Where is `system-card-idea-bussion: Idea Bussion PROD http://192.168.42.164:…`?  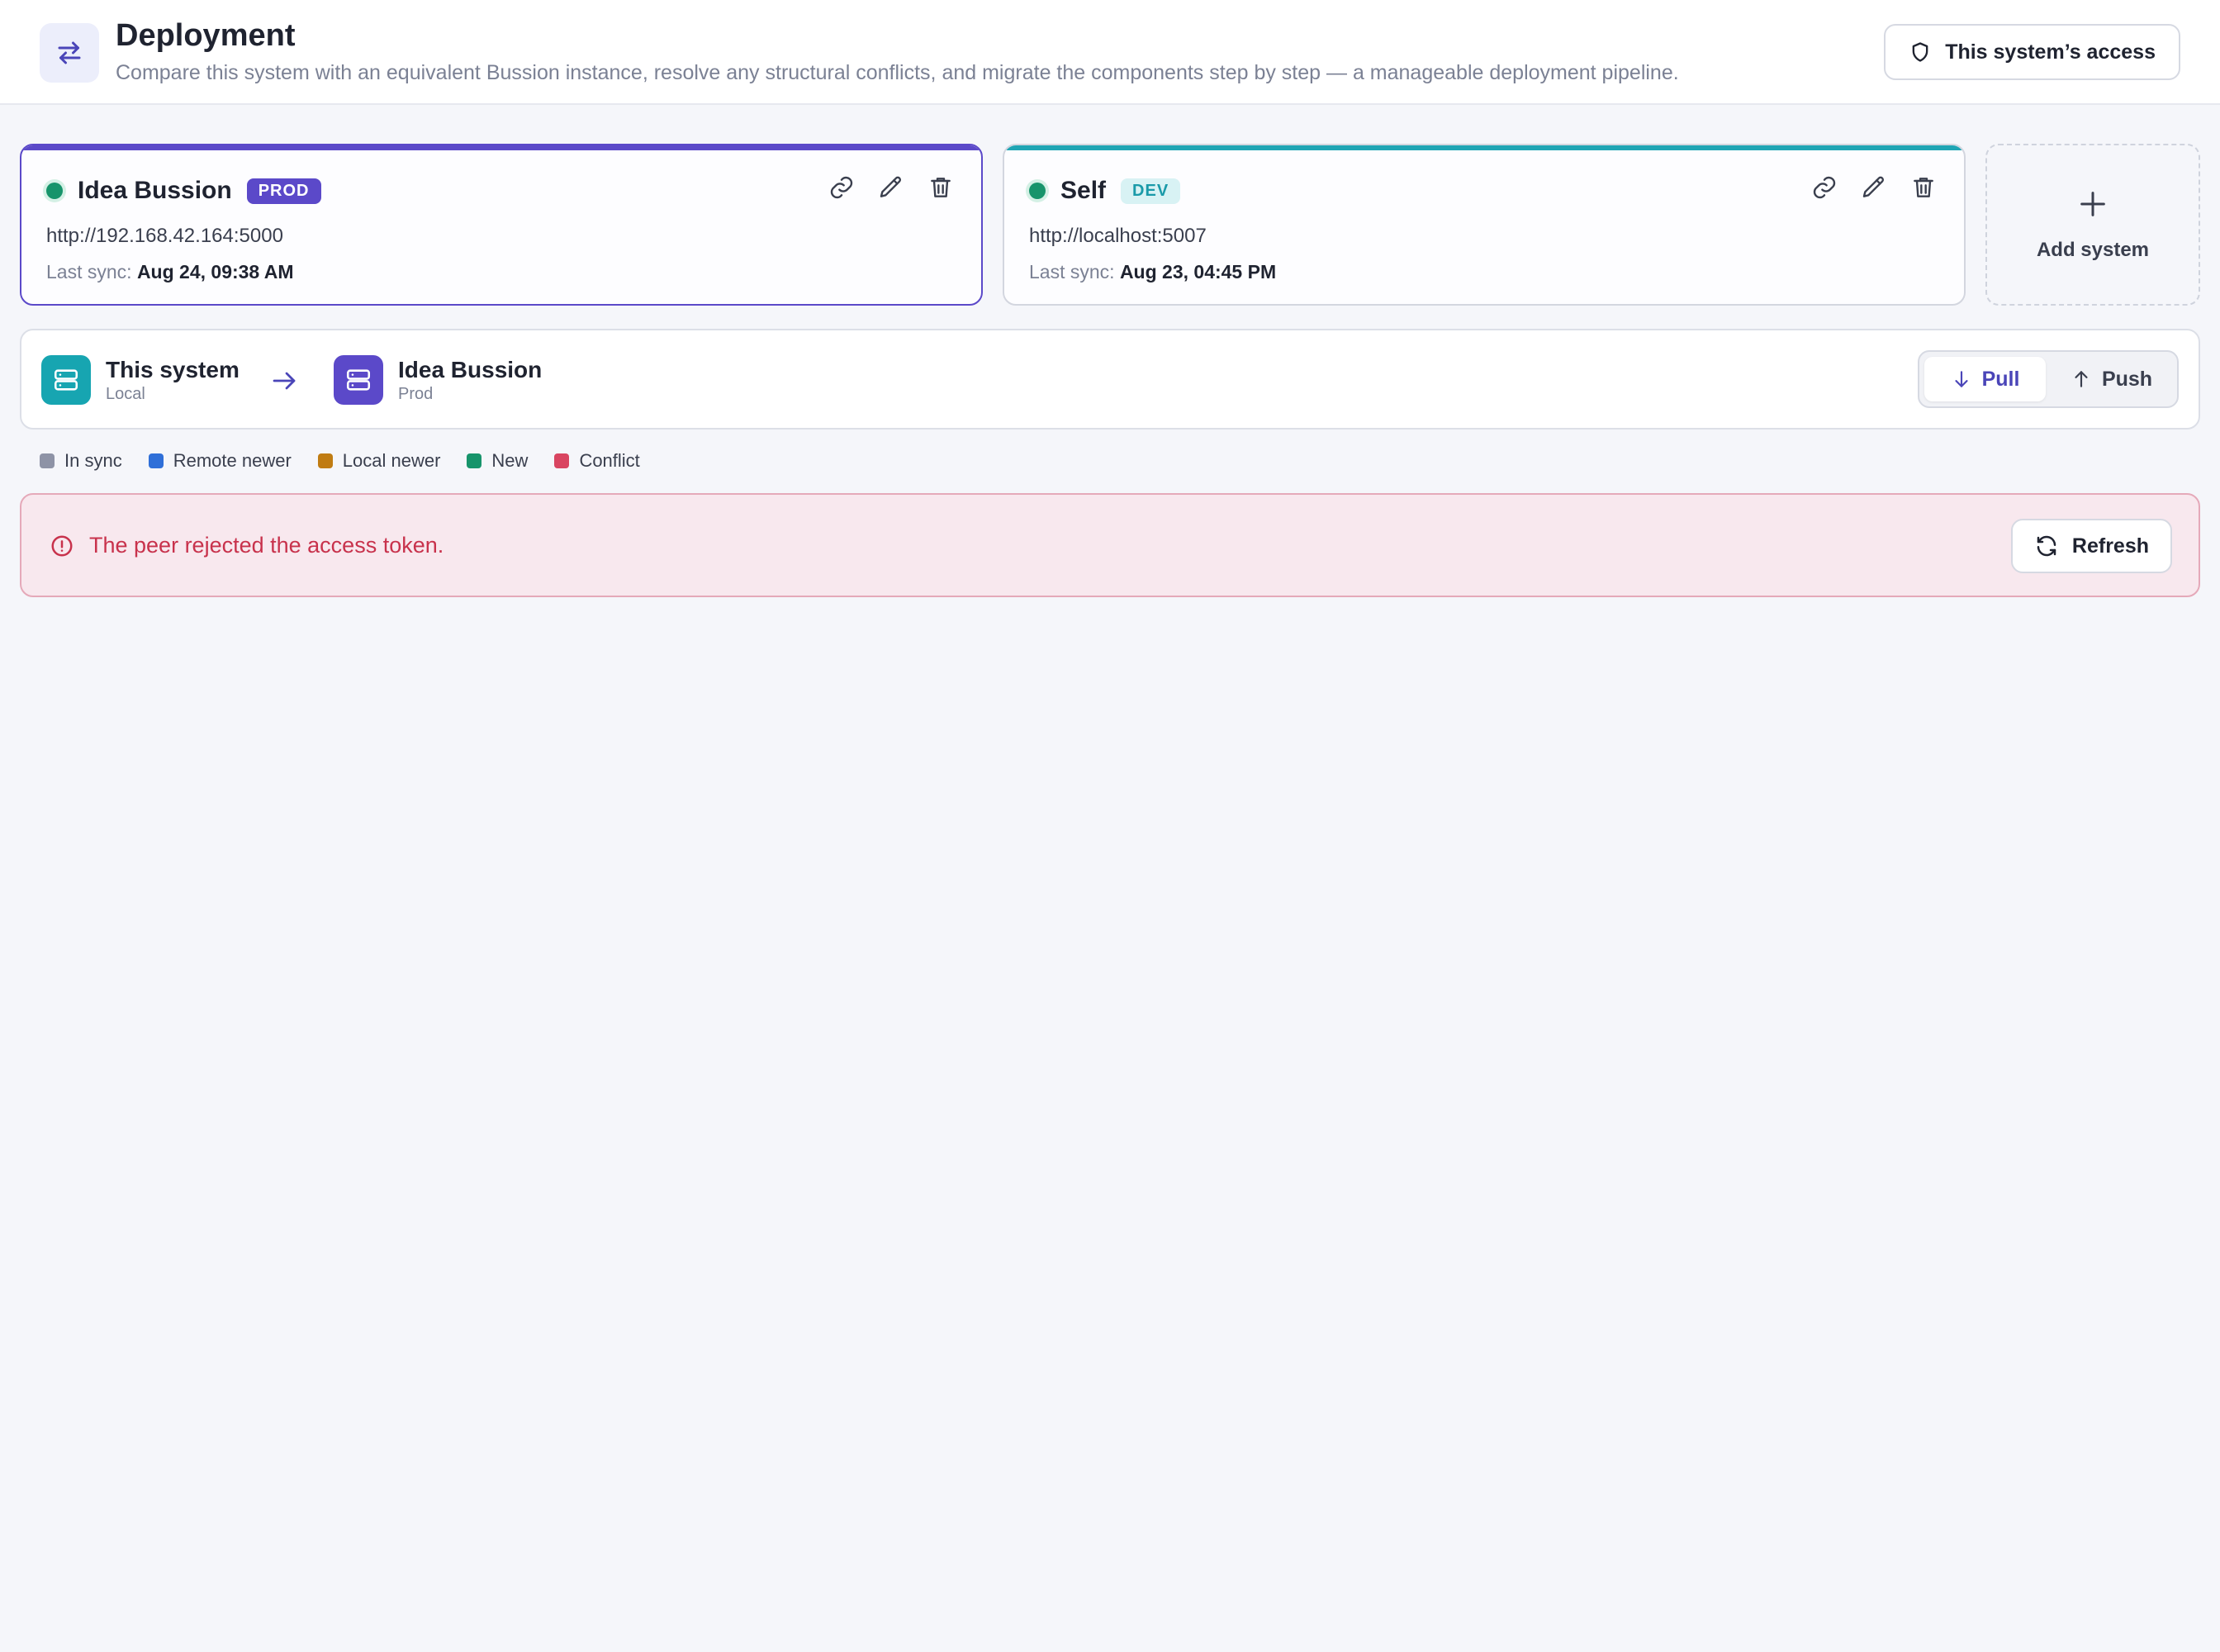 system-card-idea-bussion: Idea Bussion PROD http://192.168.42.164:… is located at coordinates (502, 225).